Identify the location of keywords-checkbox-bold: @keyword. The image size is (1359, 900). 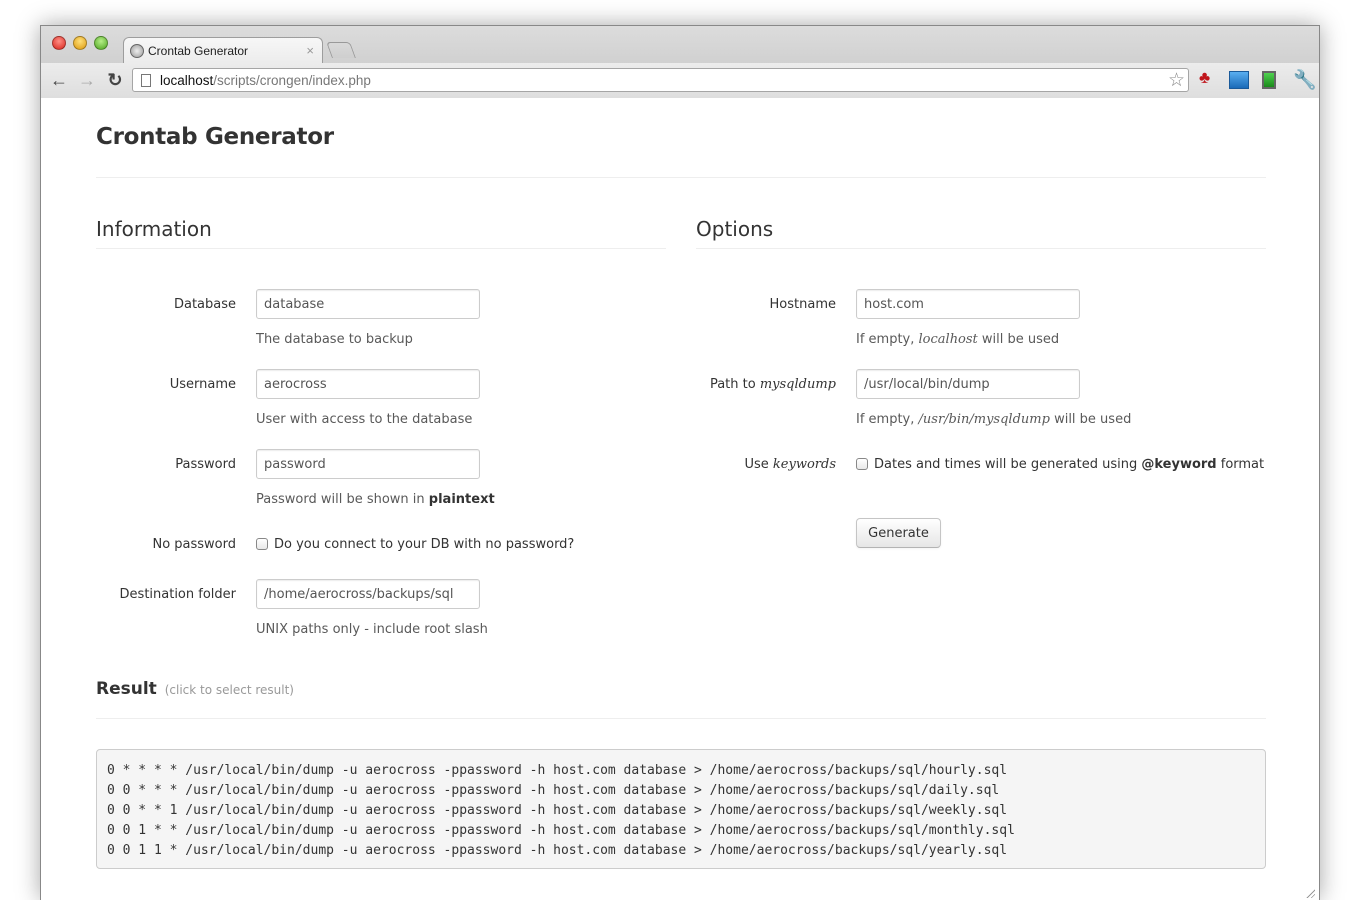
(1179, 464).